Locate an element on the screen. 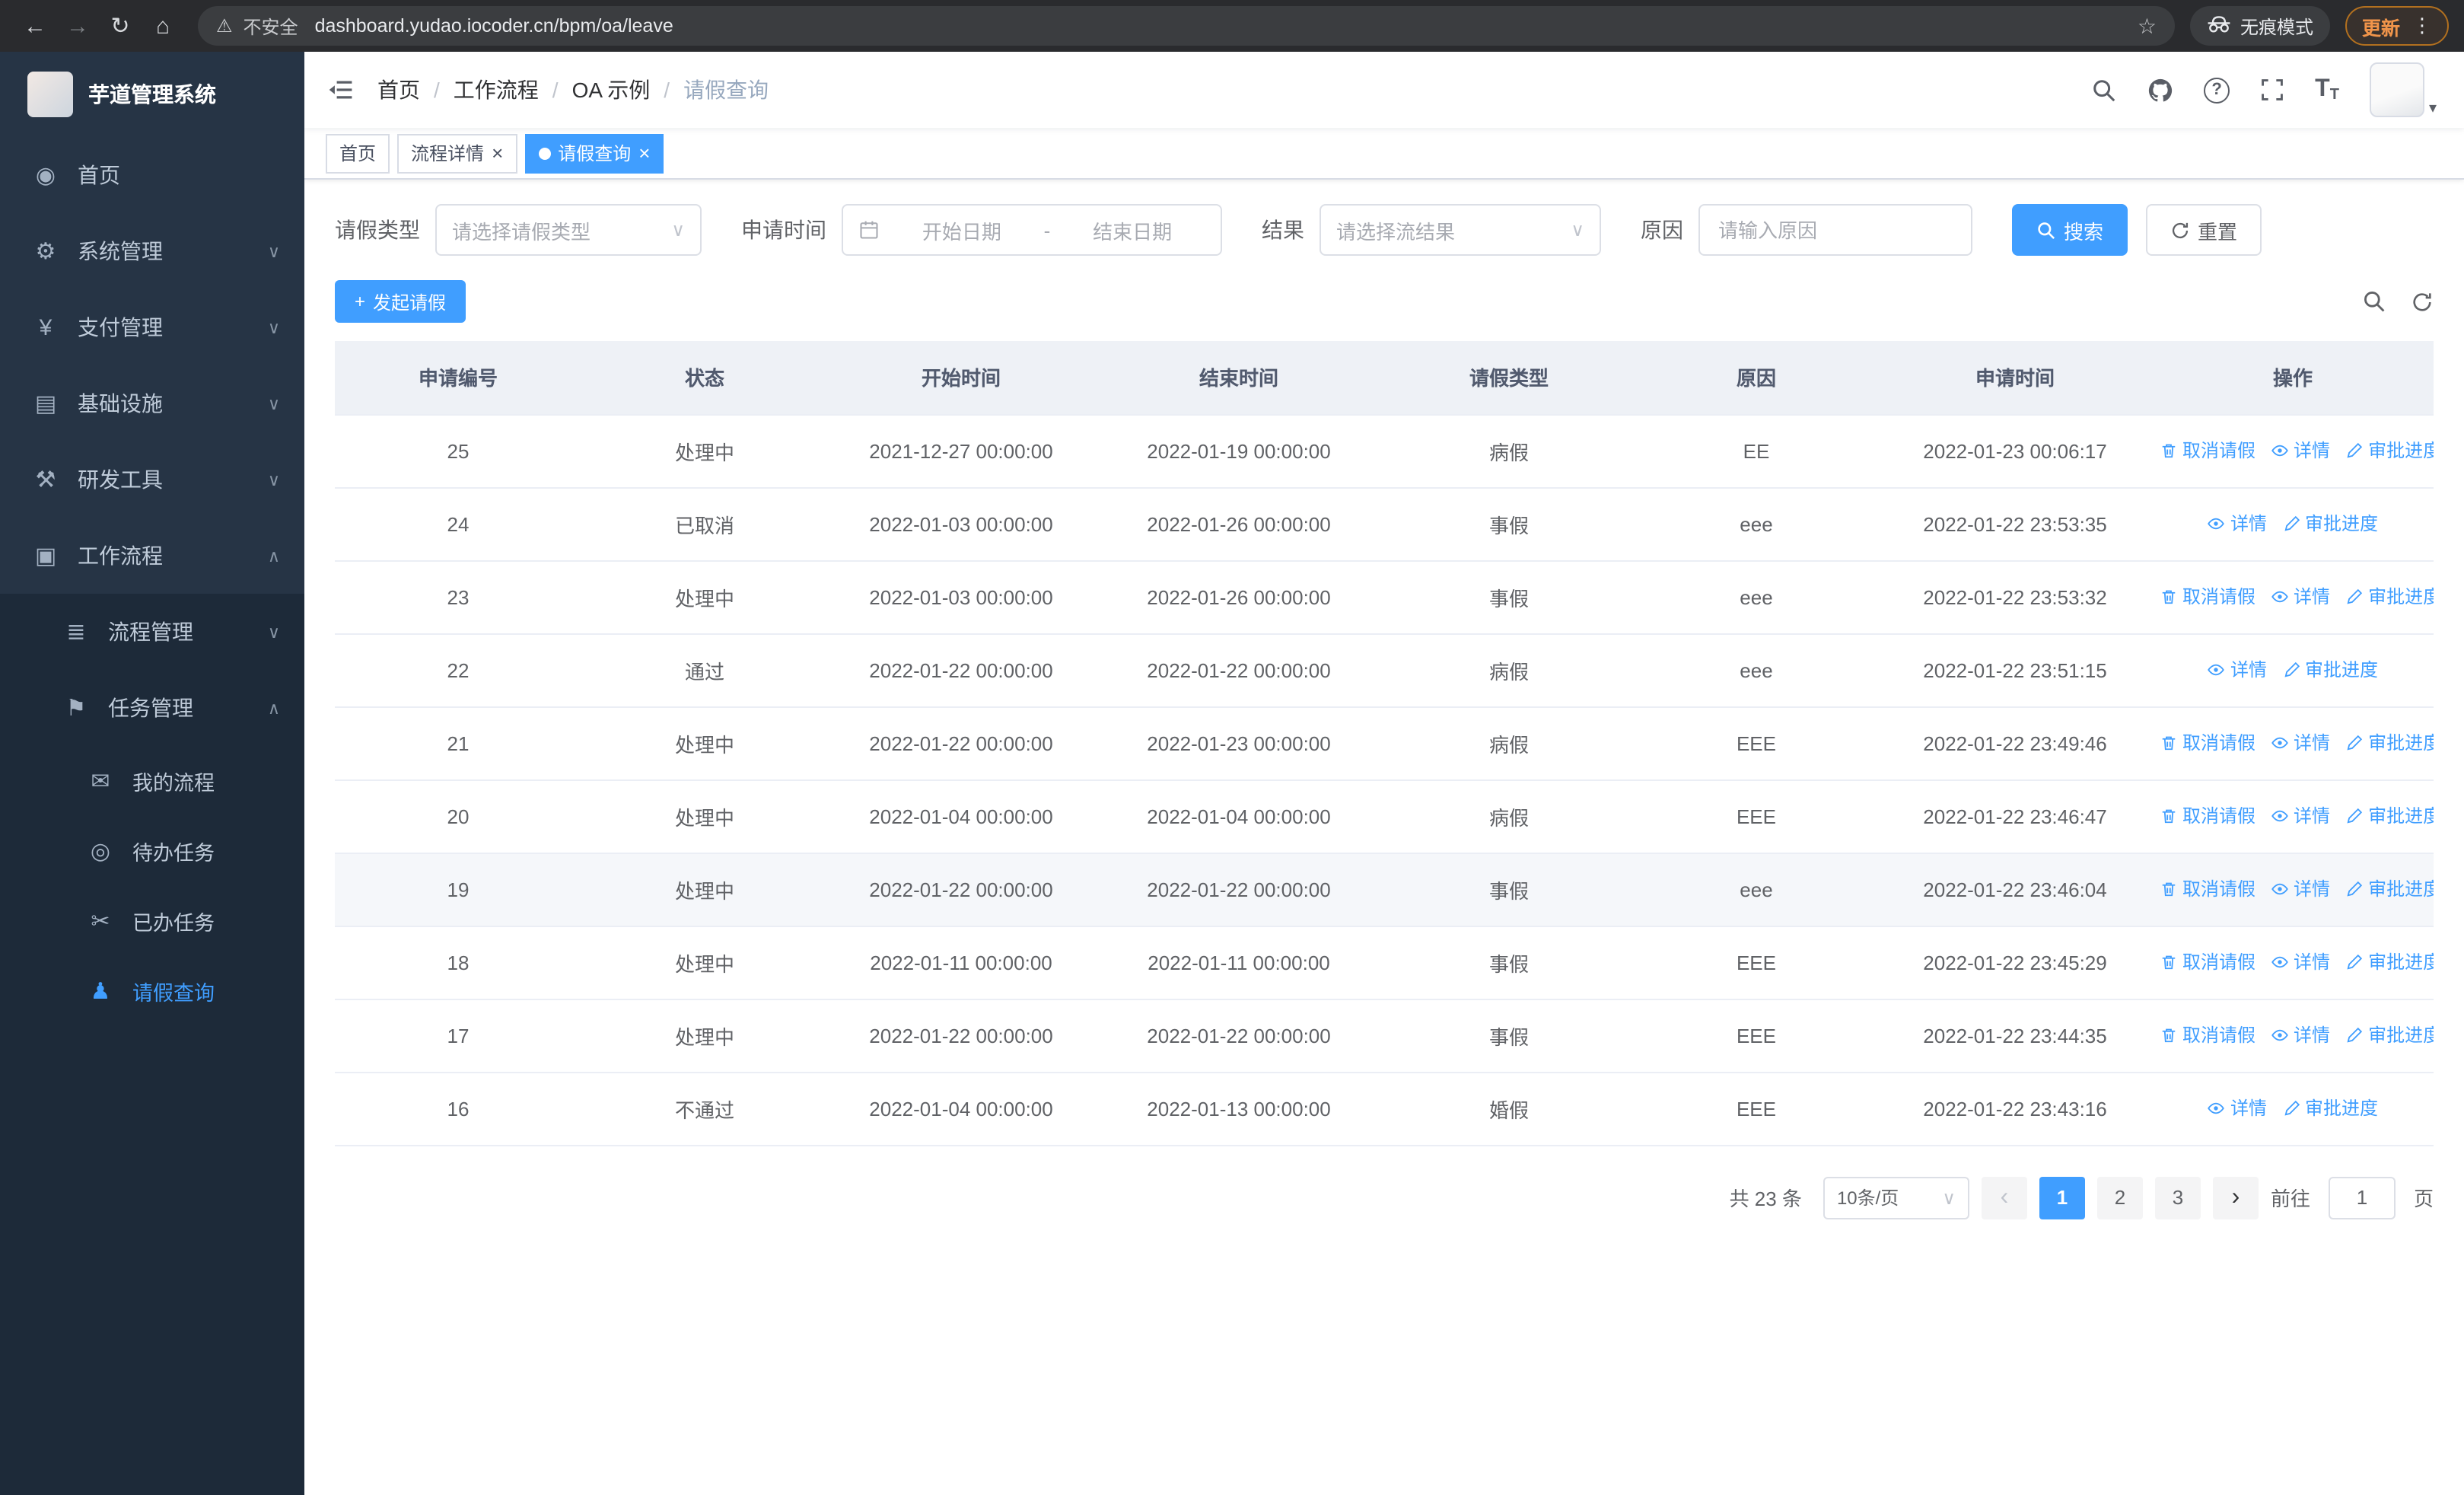 The image size is (2464, 1495). sidebar-item-label: 工作流程 is located at coordinates (120, 556).